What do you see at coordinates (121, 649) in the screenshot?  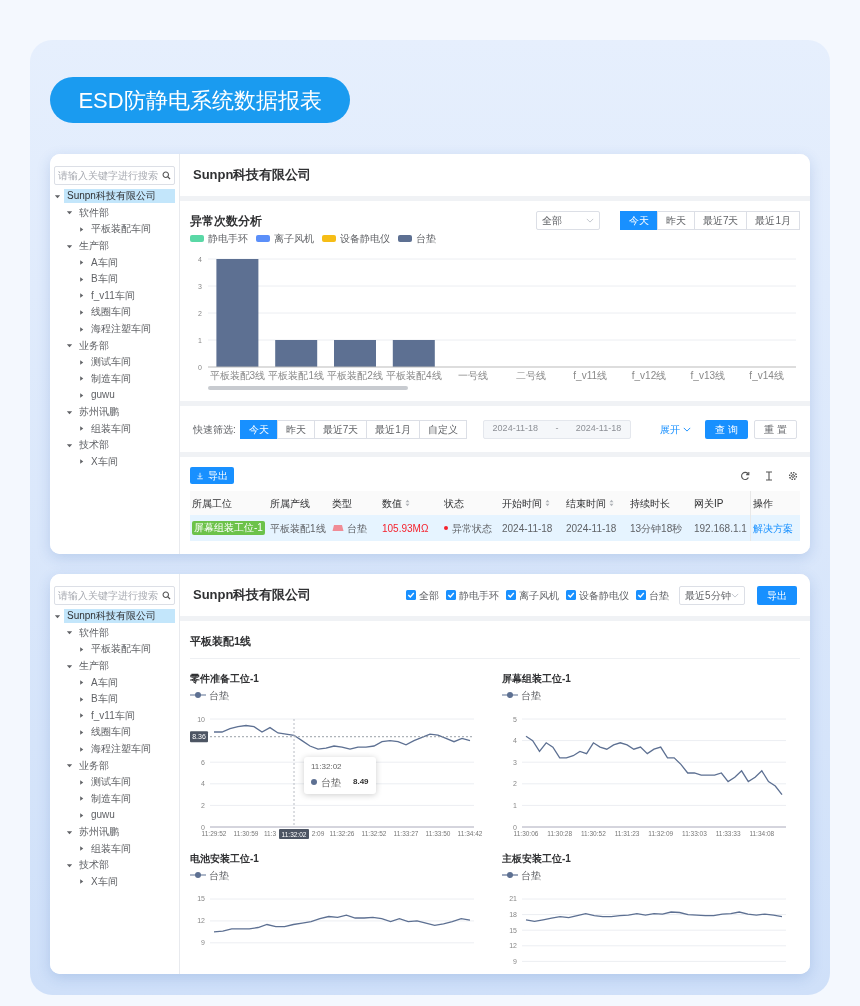 I see `tree-item: 平板装配车间` at bounding box center [121, 649].